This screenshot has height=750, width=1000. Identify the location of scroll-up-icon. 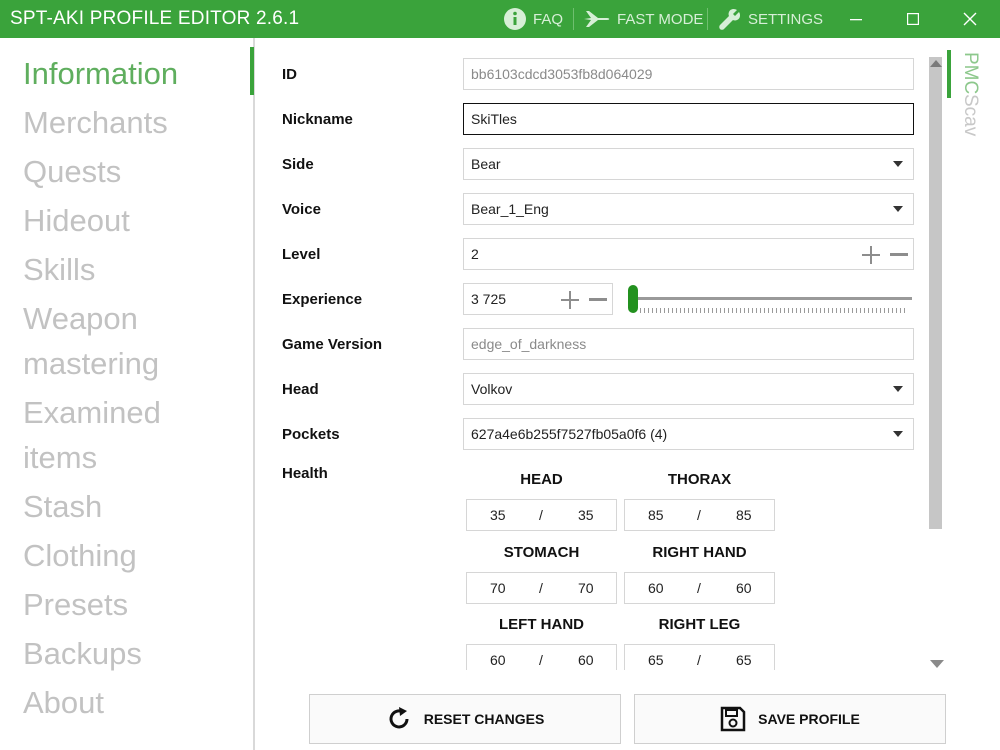
(936, 63).